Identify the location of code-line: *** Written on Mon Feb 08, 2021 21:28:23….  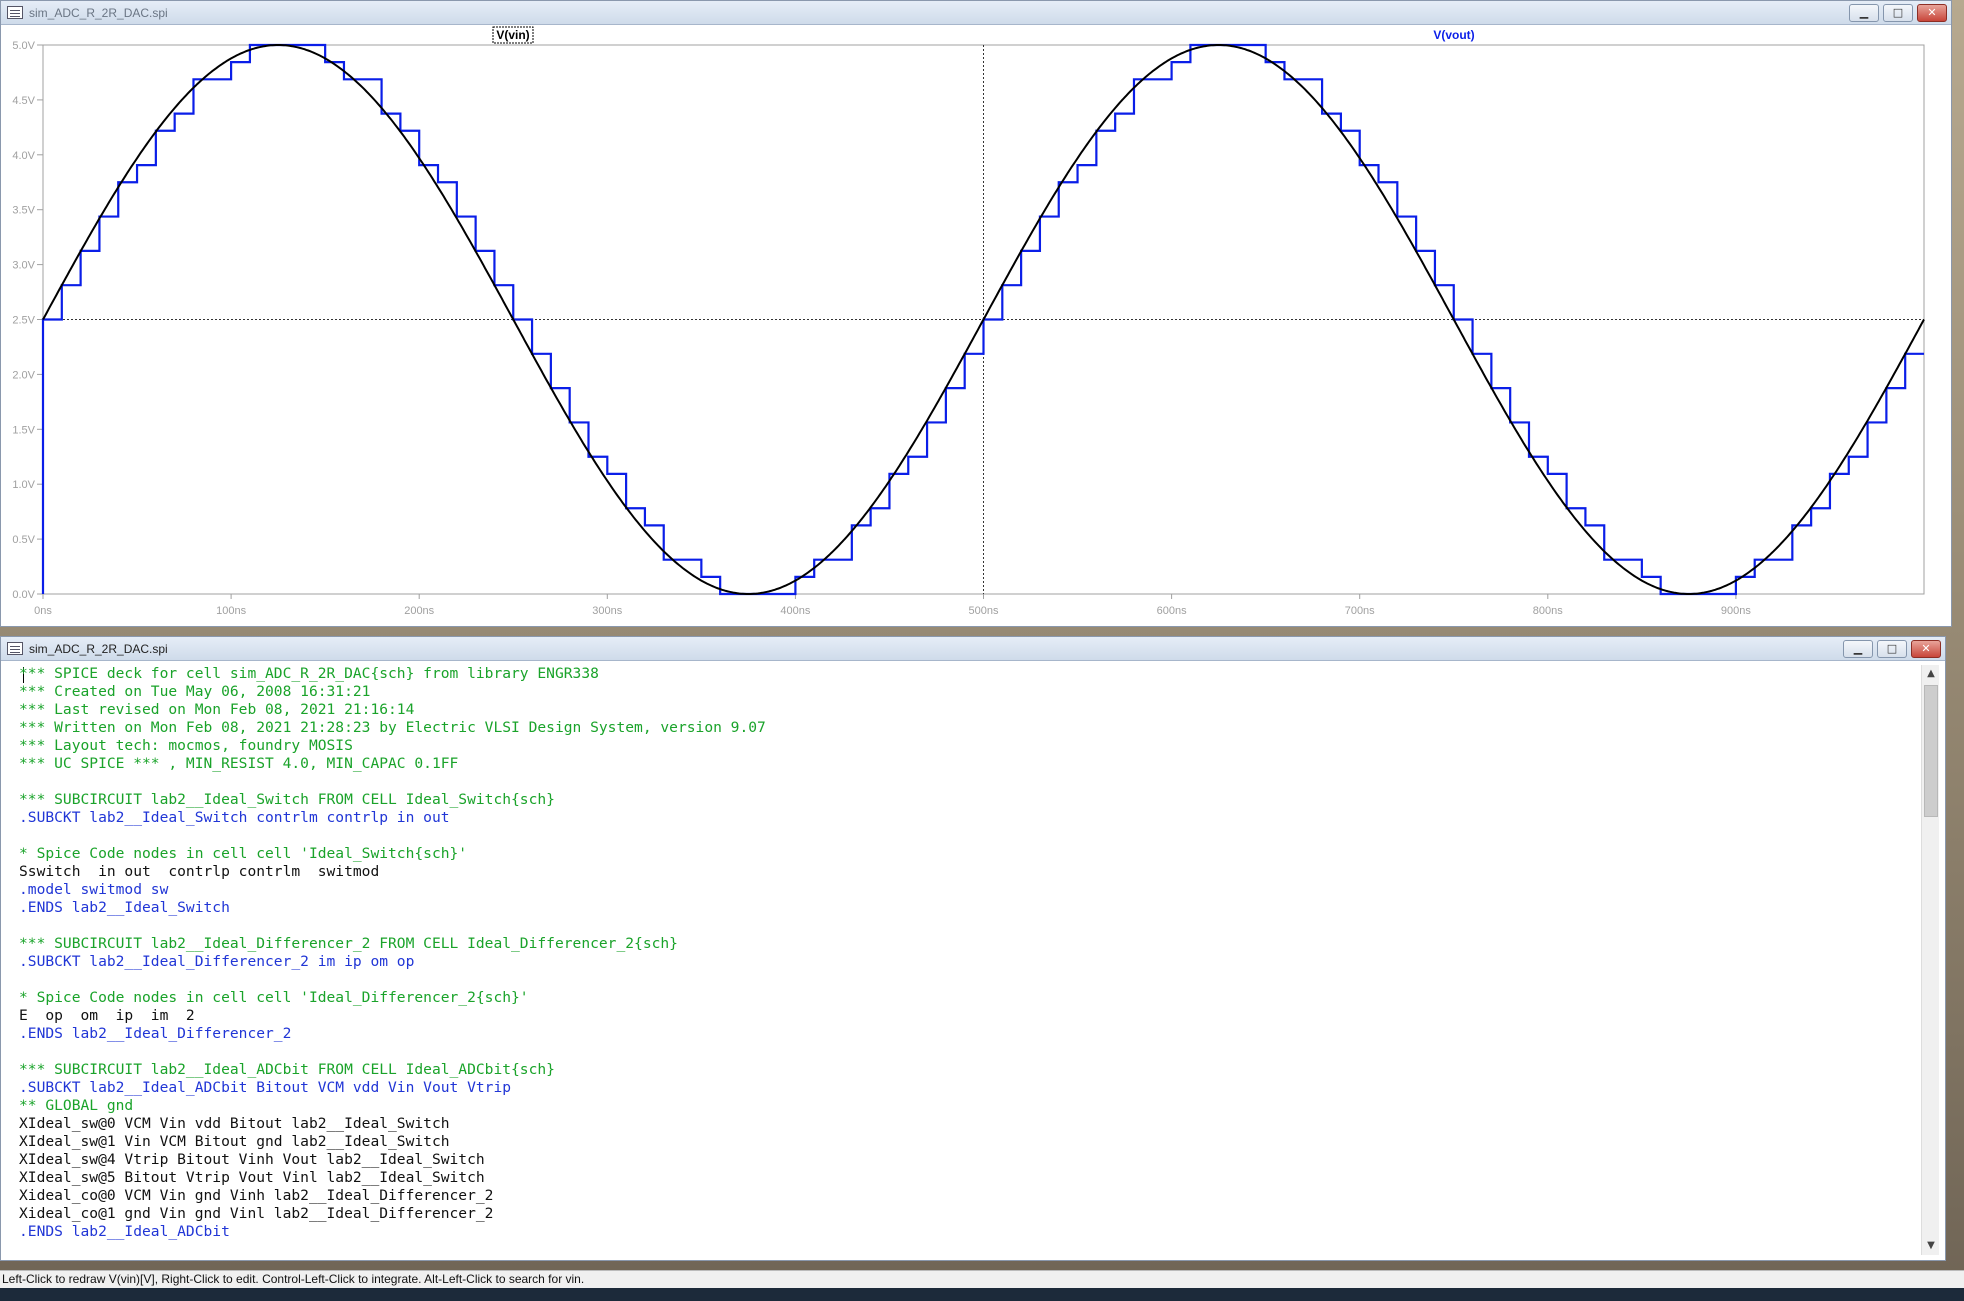
(392, 727).